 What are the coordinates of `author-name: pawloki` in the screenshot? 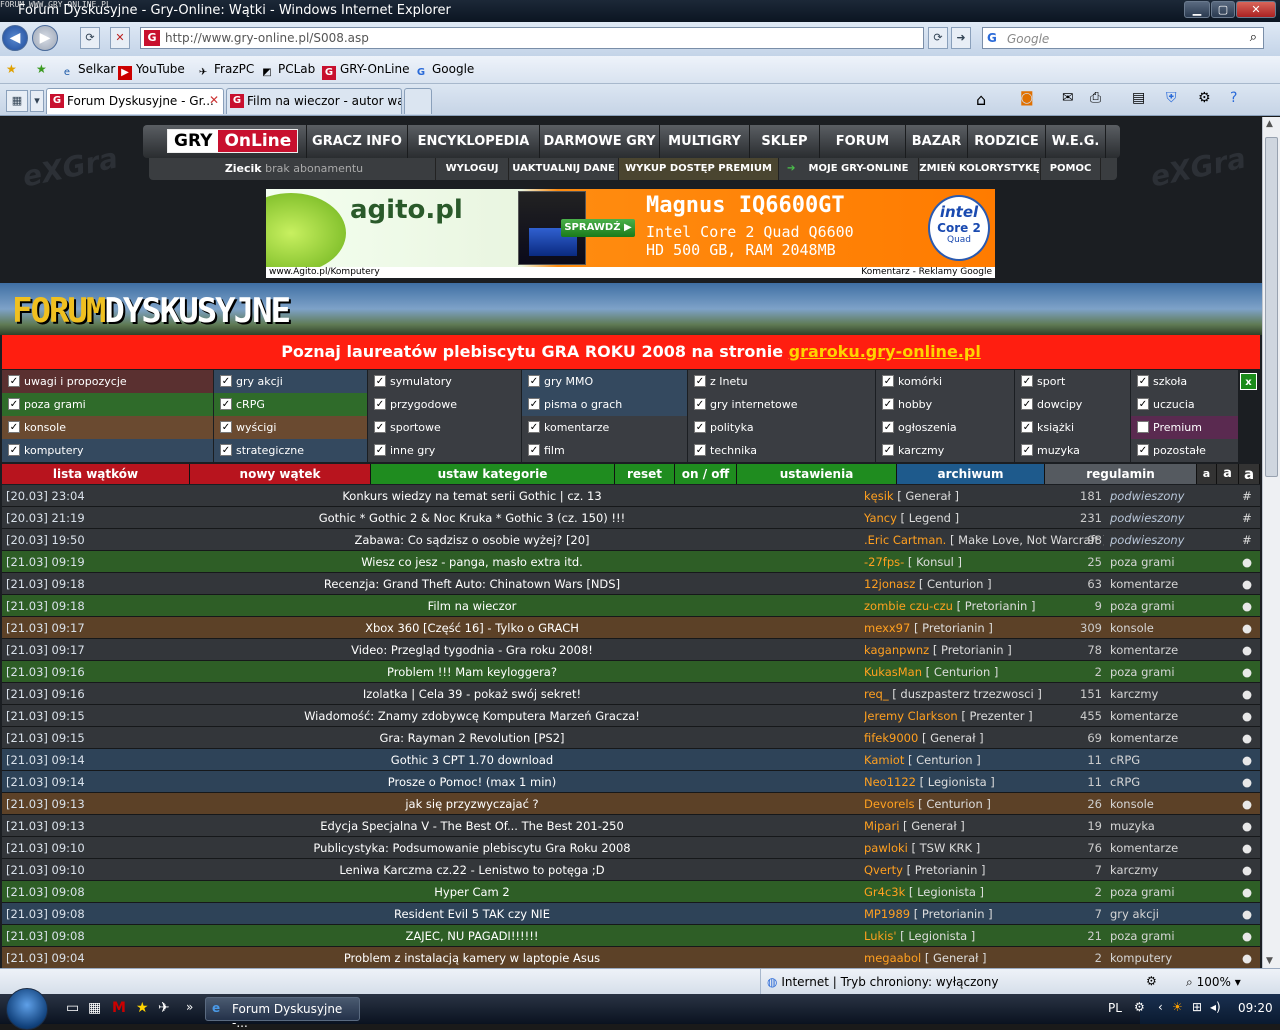 It's located at (886, 848).